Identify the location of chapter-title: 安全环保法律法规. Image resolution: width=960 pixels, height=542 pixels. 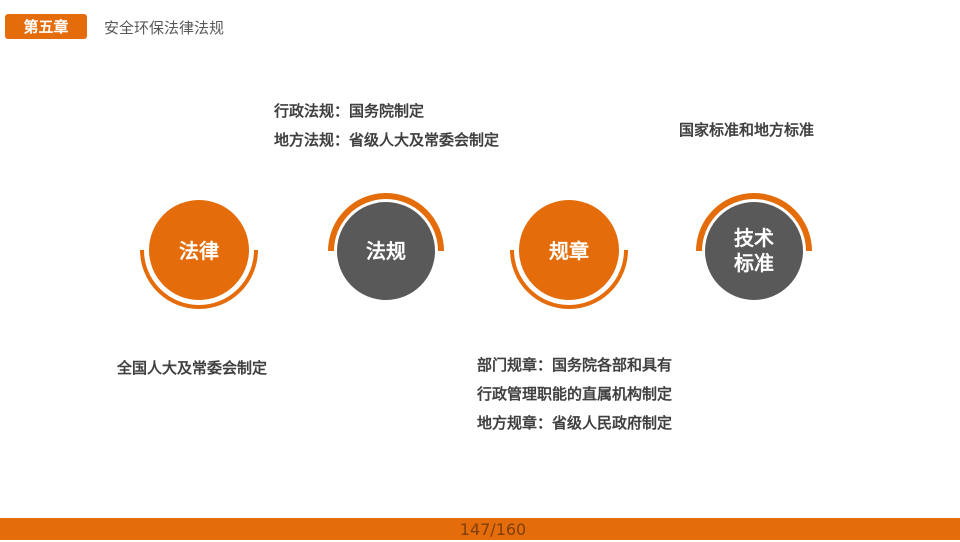
(164, 28).